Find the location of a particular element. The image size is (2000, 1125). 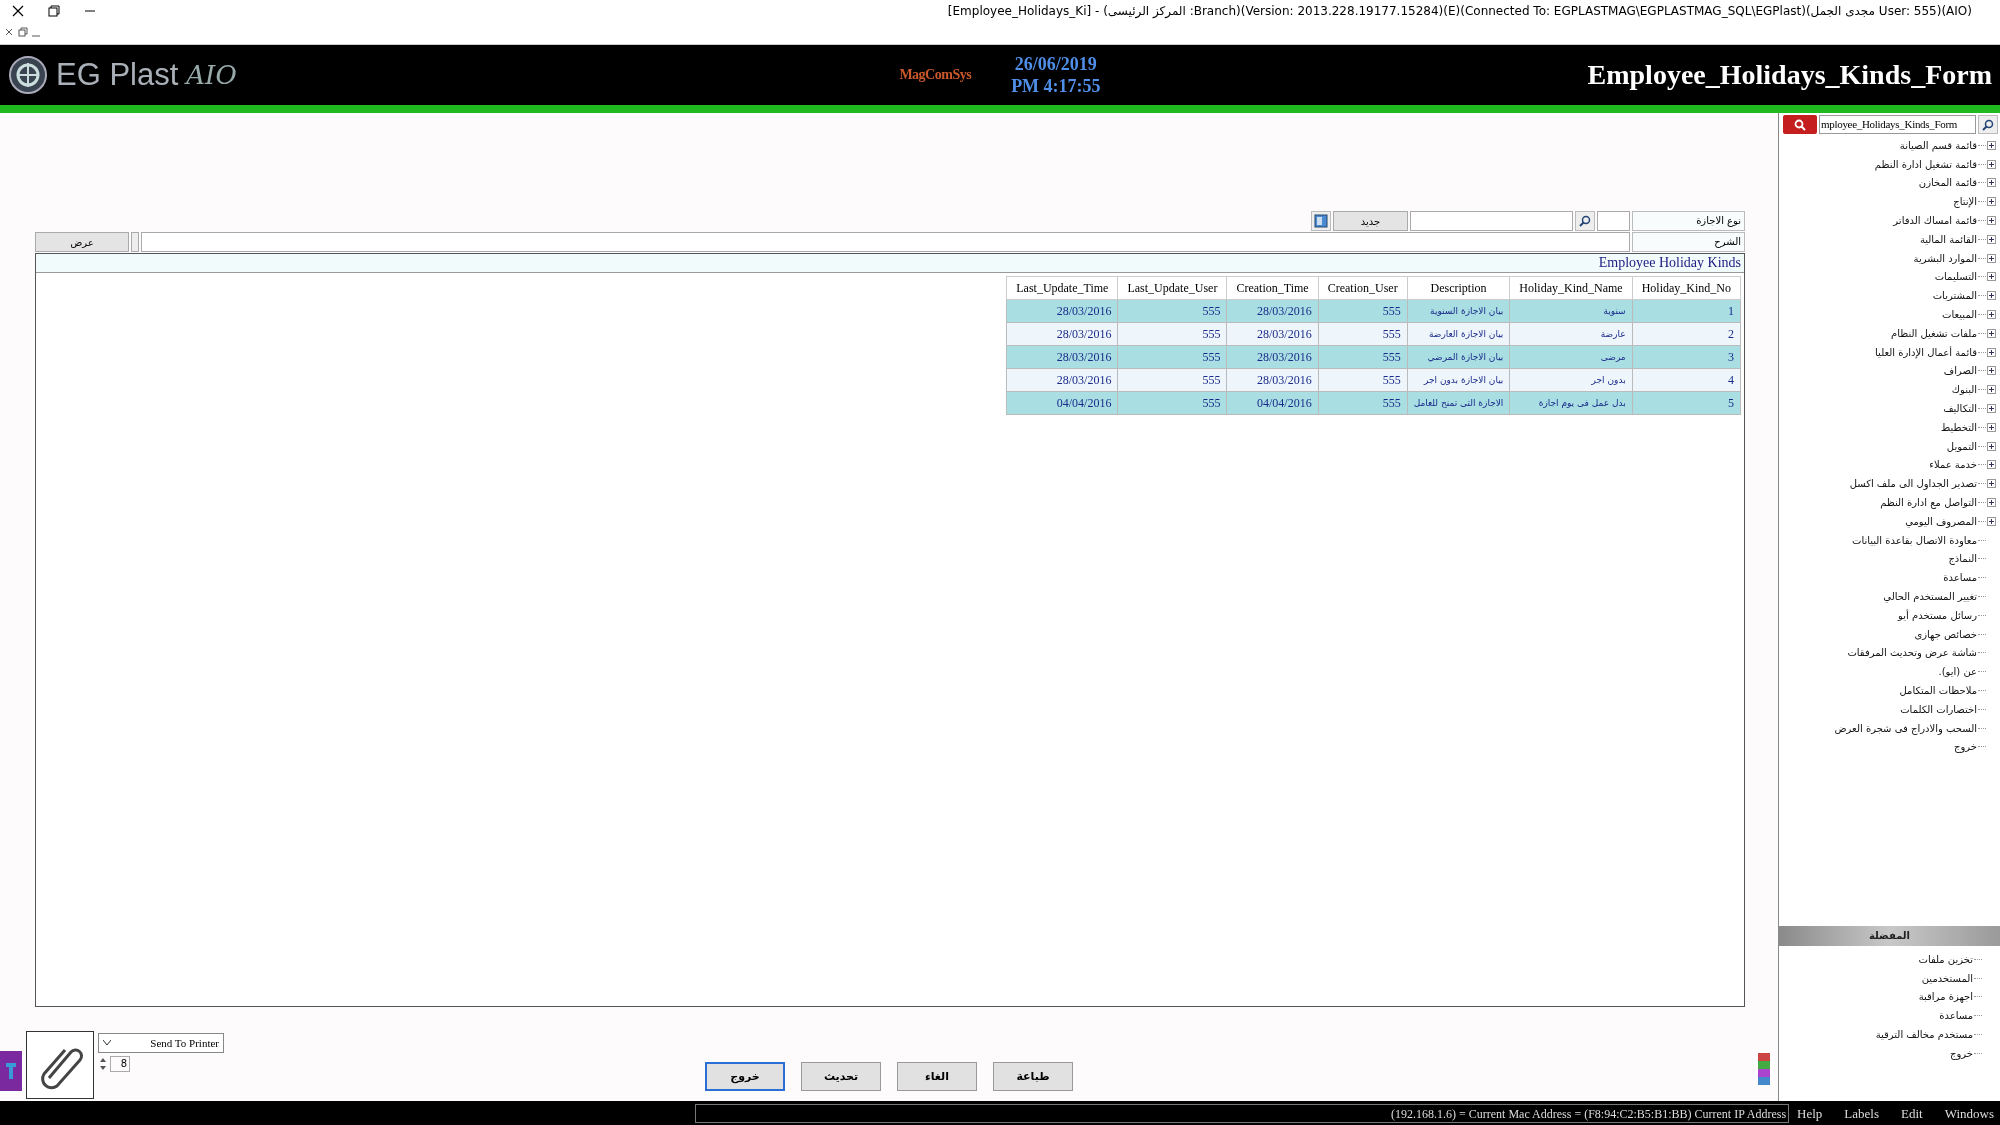

table-cell: 28/03/2016 is located at coordinates (1062, 357).